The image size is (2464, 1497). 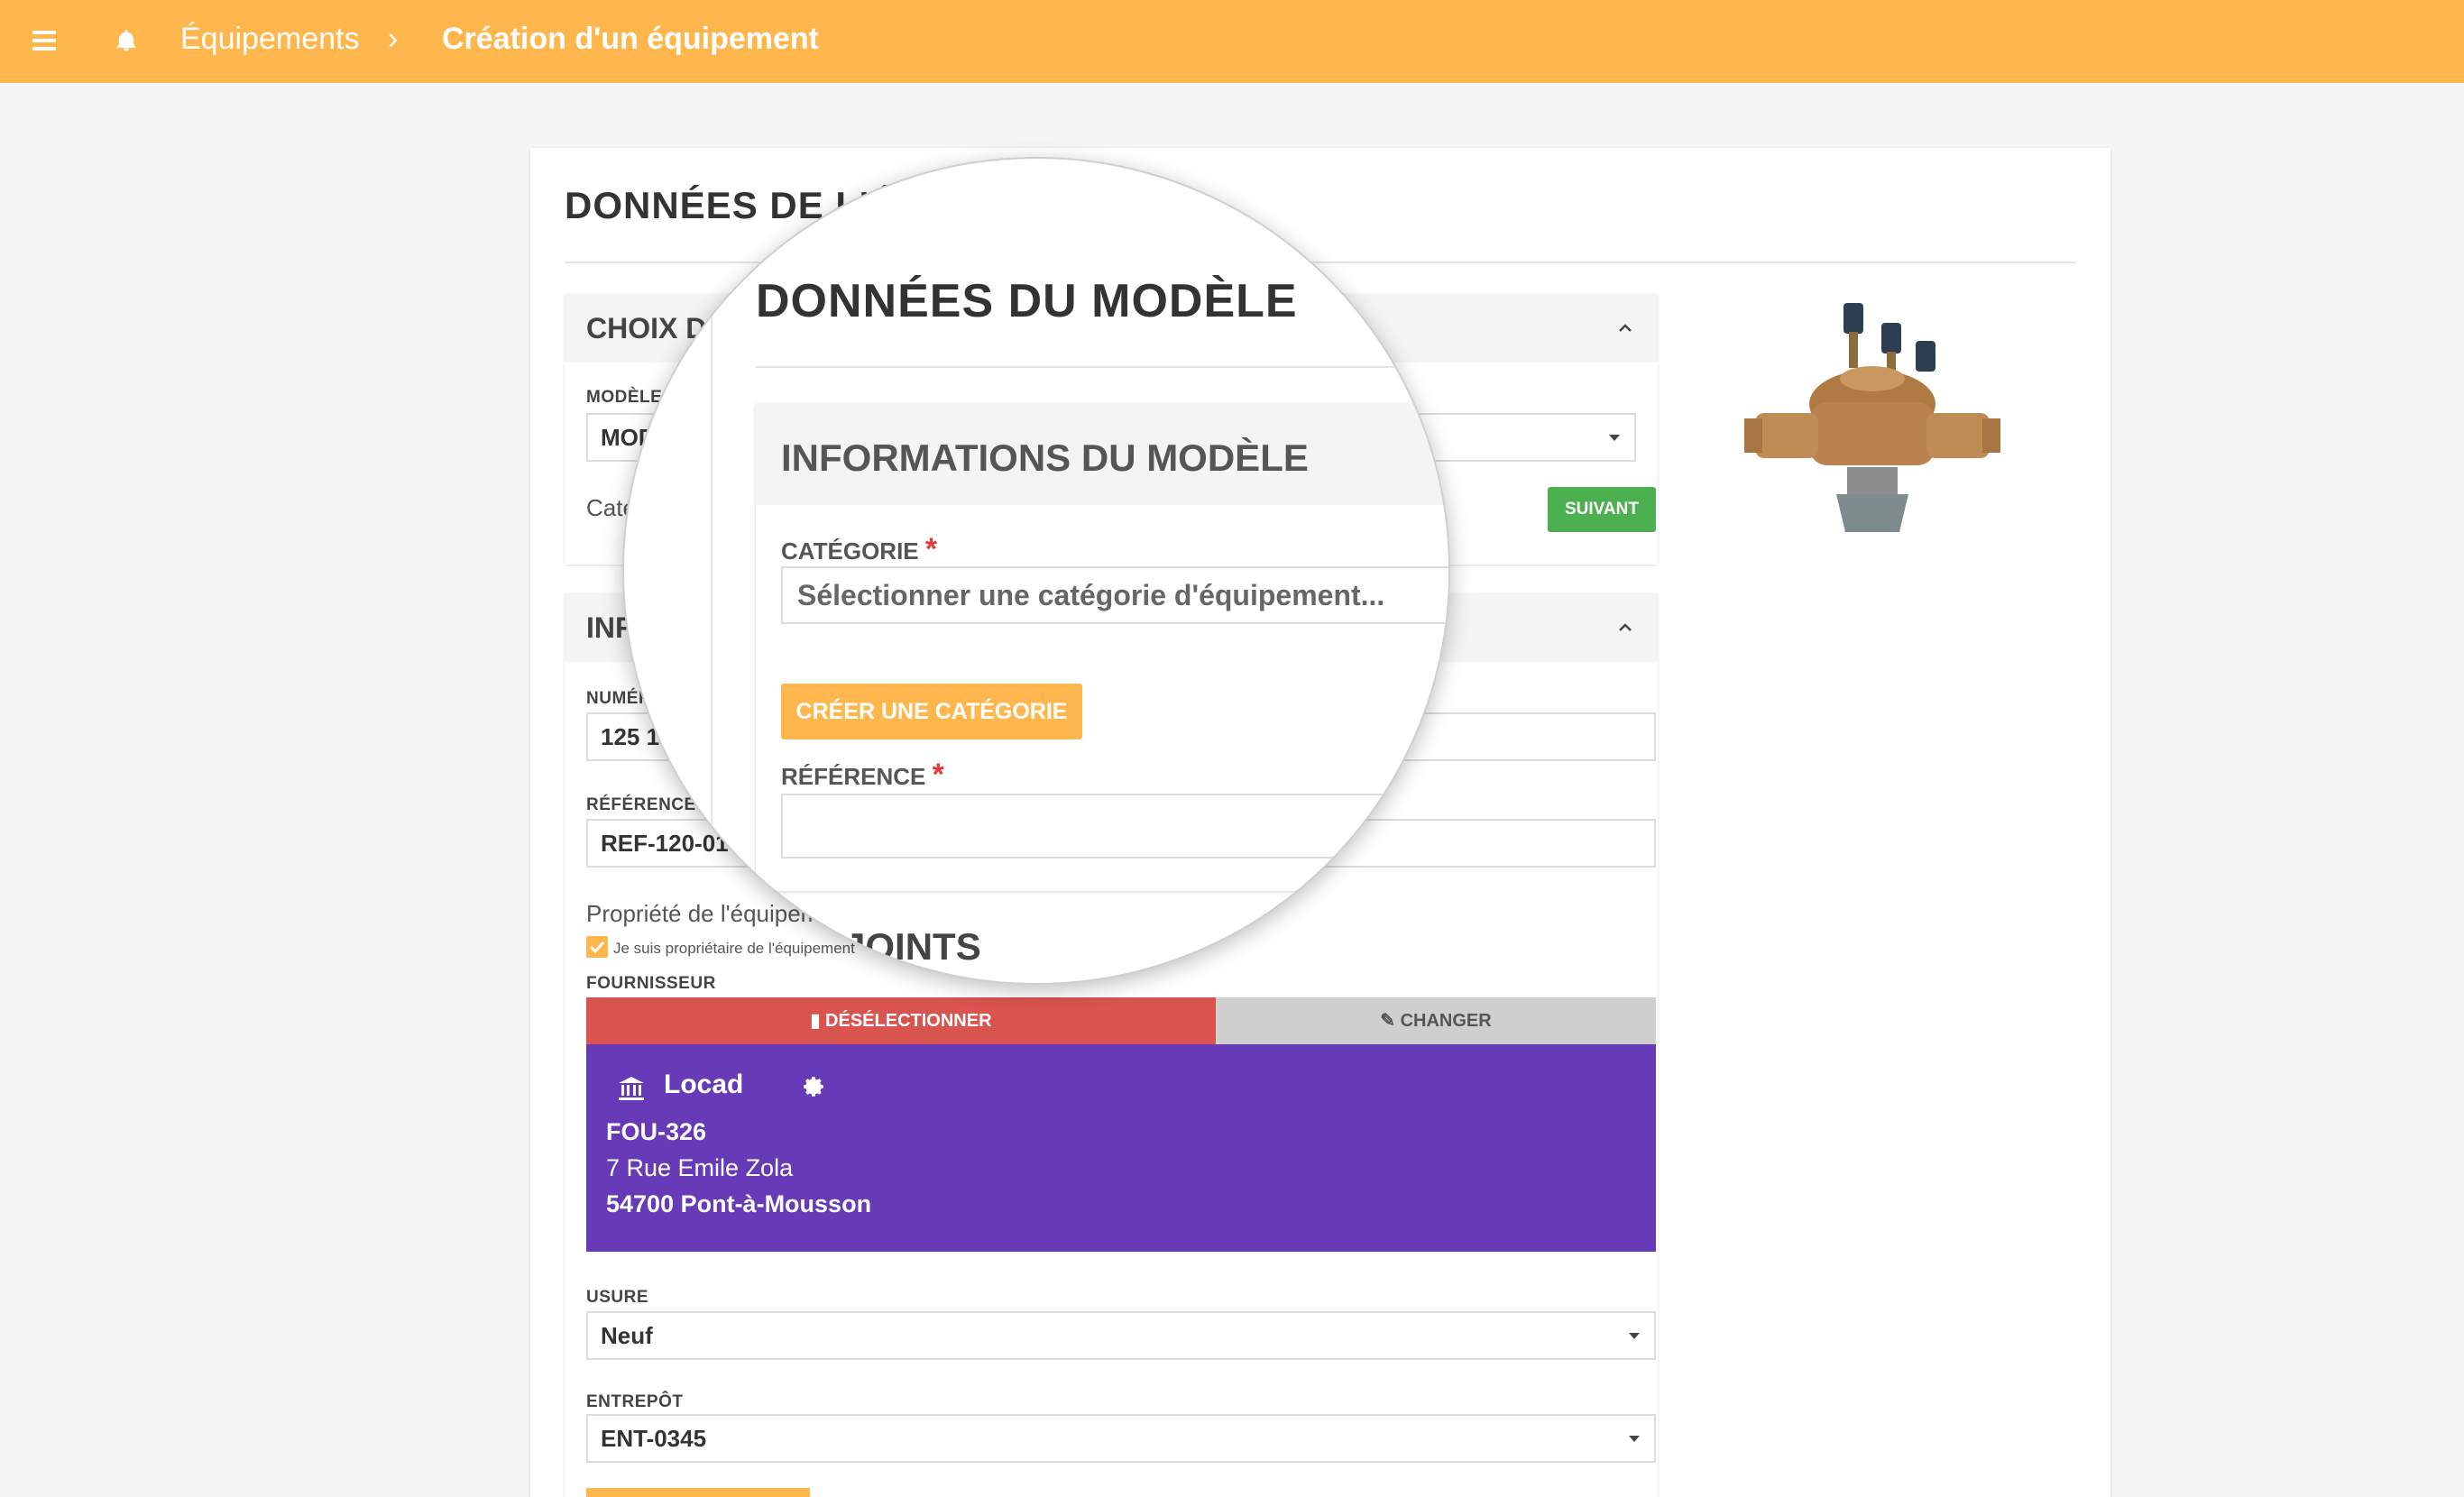 I want to click on attachments-heading: ERS JOINTS, so click(x=868, y=946).